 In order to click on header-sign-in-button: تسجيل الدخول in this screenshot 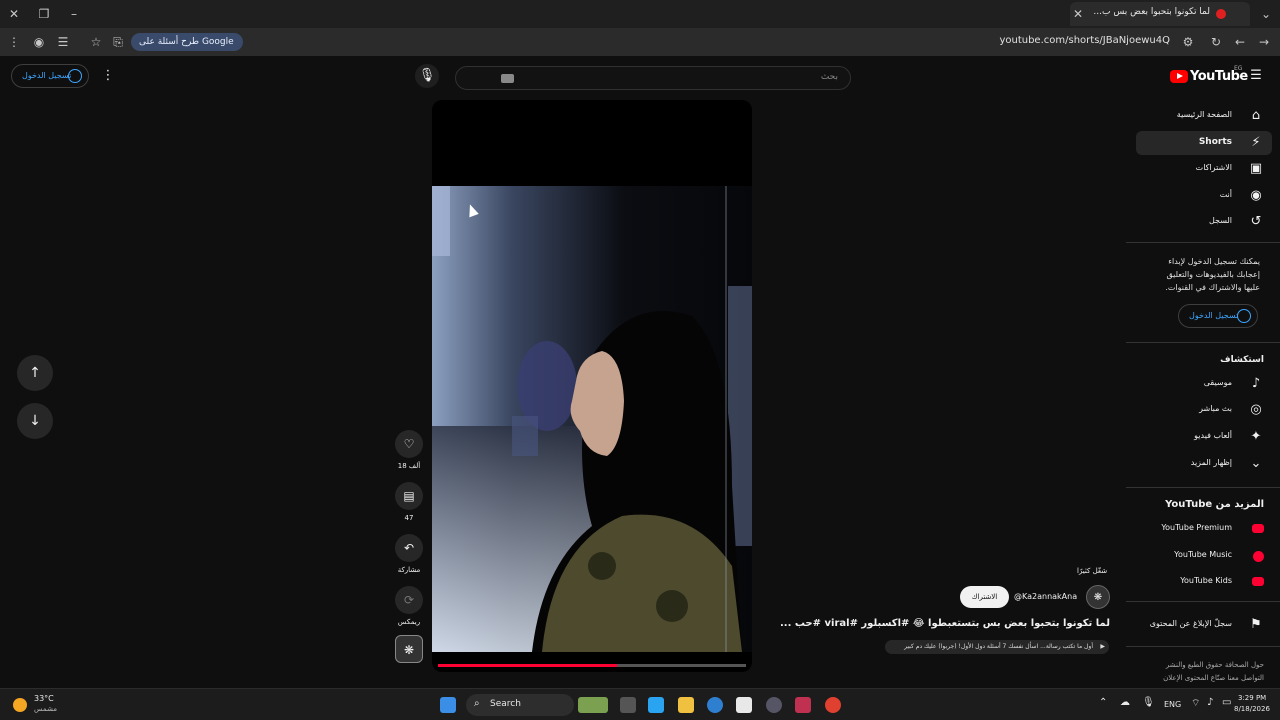, I will do `click(50, 76)`.